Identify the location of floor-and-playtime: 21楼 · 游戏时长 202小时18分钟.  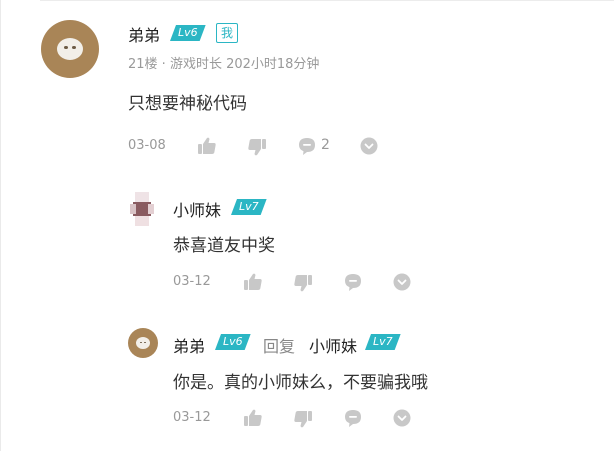
(224, 64).